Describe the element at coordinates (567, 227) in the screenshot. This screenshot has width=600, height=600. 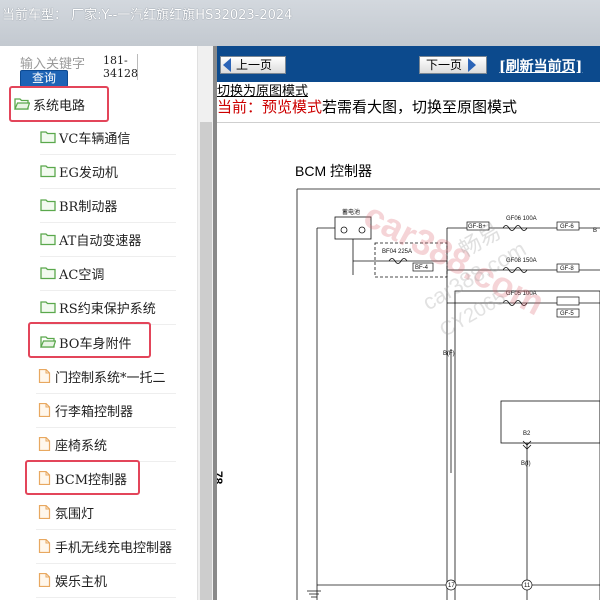
I see `gf6-label: GF-6` at that location.